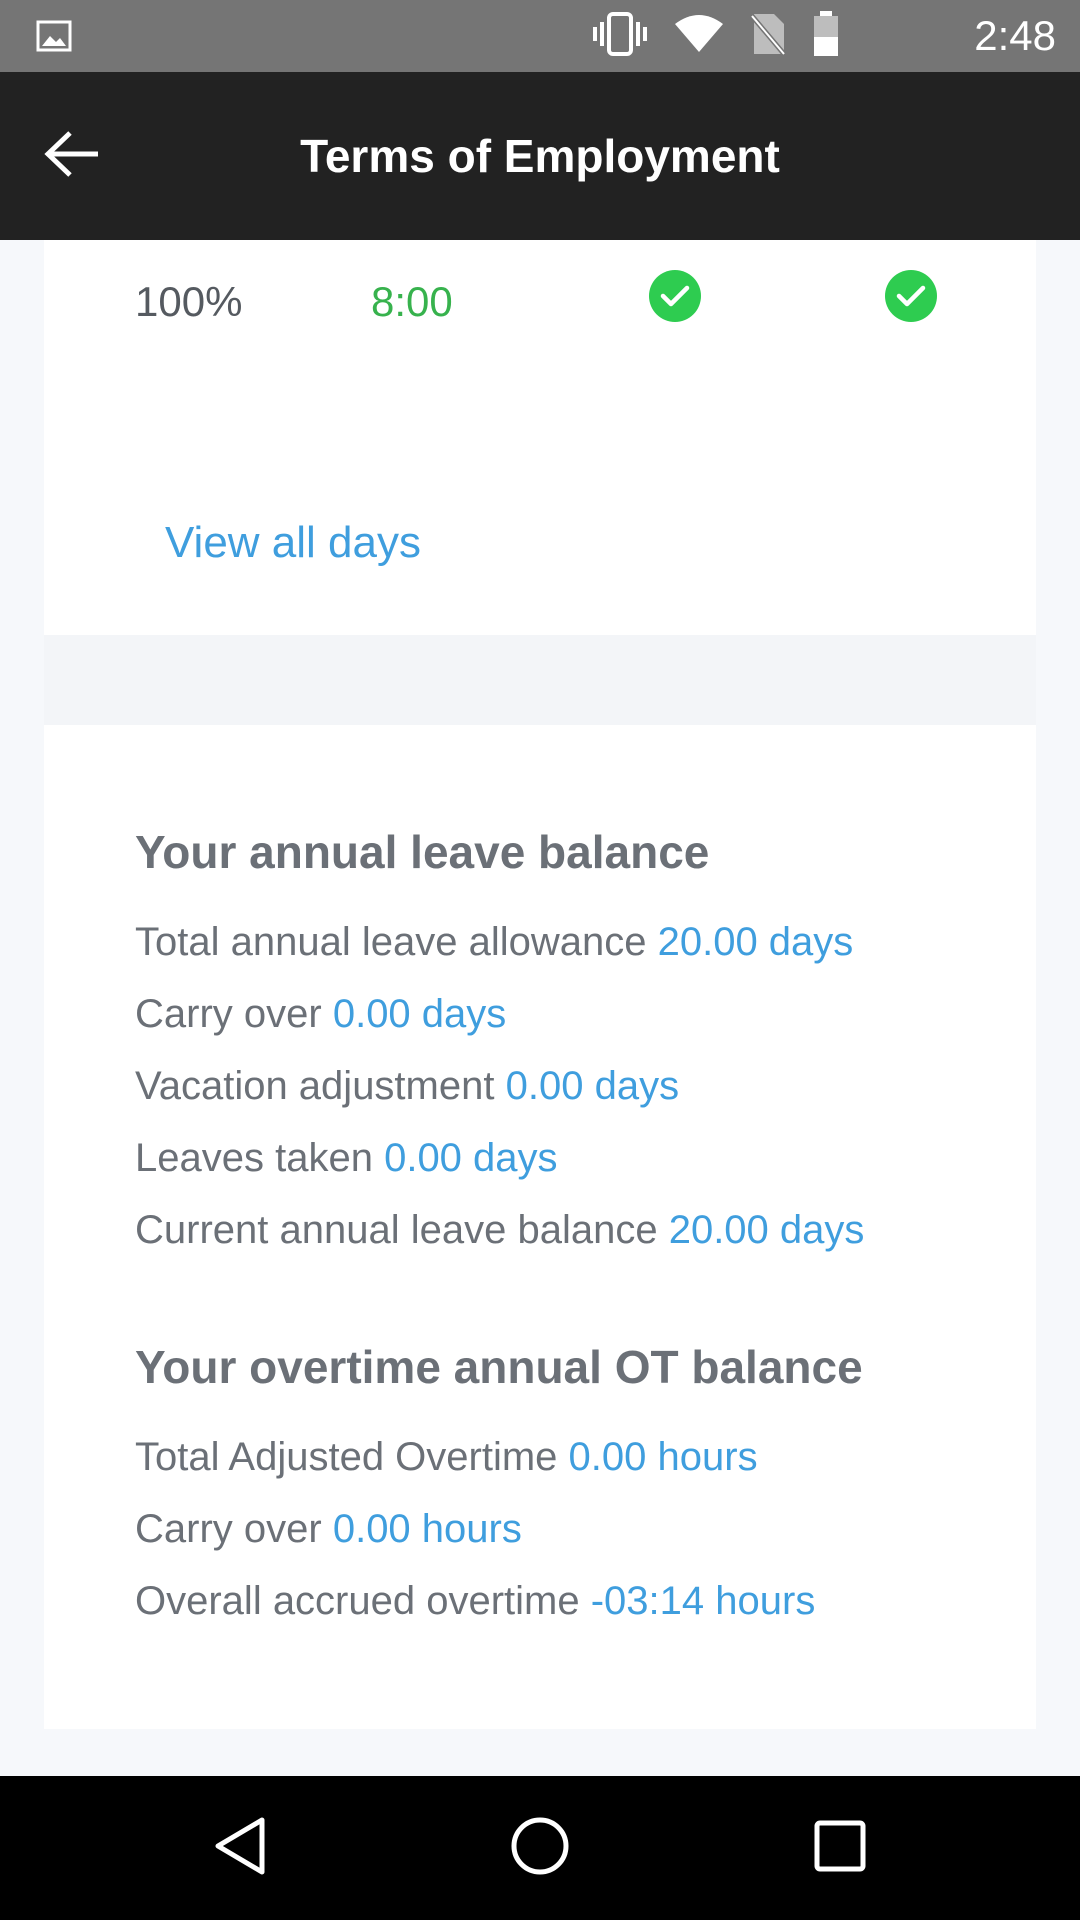 The height and width of the screenshot is (1920, 1080). Describe the element at coordinates (540, 305) in the screenshot. I see `schedule-row: 100% 8:00` at that location.